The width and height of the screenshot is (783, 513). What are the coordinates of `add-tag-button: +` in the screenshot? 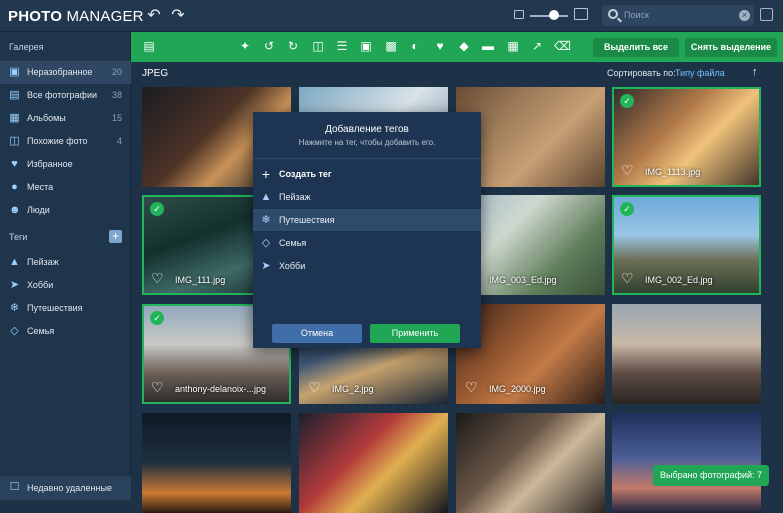 It's located at (115, 236).